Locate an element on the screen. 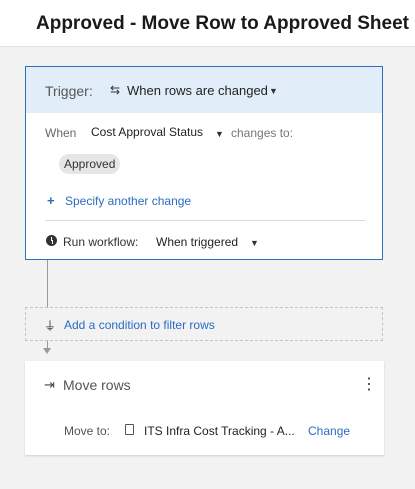 Image resolution: width=415 pixels, height=489 pixels. connector-arrow-icon is located at coordinates (47, 351).